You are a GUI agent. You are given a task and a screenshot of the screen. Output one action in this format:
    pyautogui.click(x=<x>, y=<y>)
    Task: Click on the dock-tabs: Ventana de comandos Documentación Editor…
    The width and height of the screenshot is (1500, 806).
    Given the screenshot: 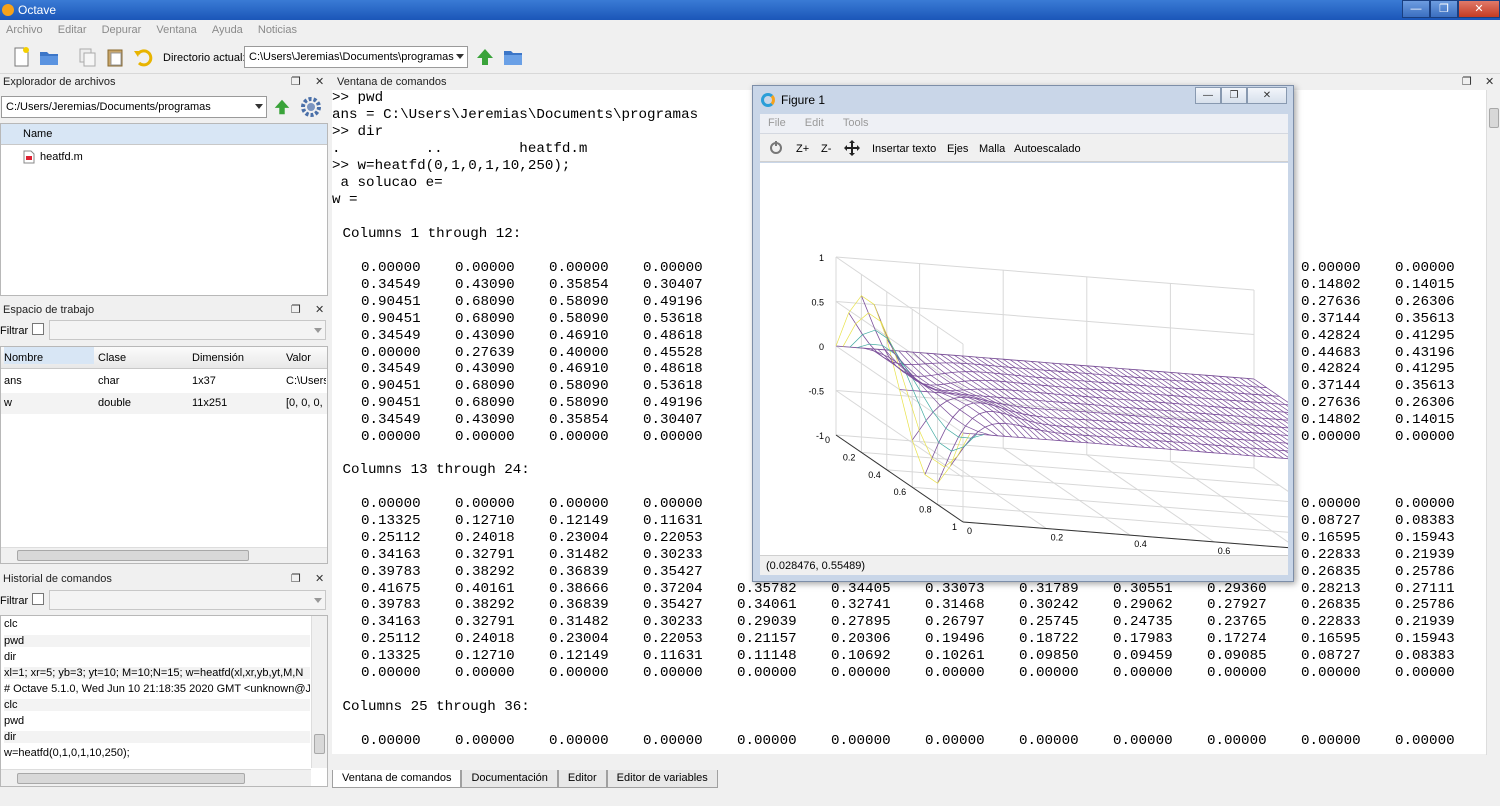 What is the action you would take?
    pyautogui.click(x=525, y=779)
    